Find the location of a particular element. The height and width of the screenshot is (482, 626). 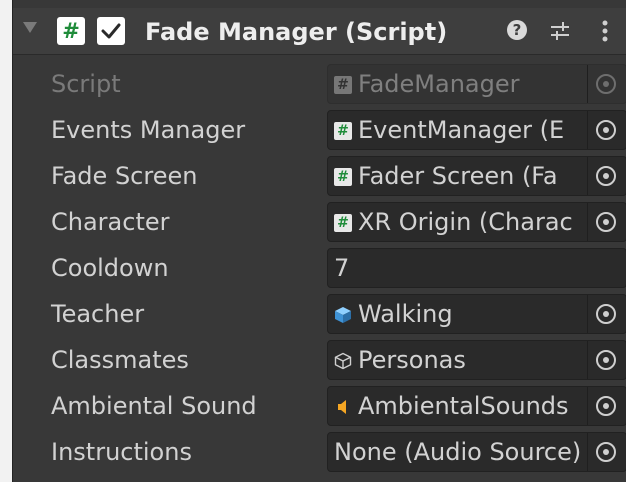

more-options-icon is located at coordinates (605, 31).